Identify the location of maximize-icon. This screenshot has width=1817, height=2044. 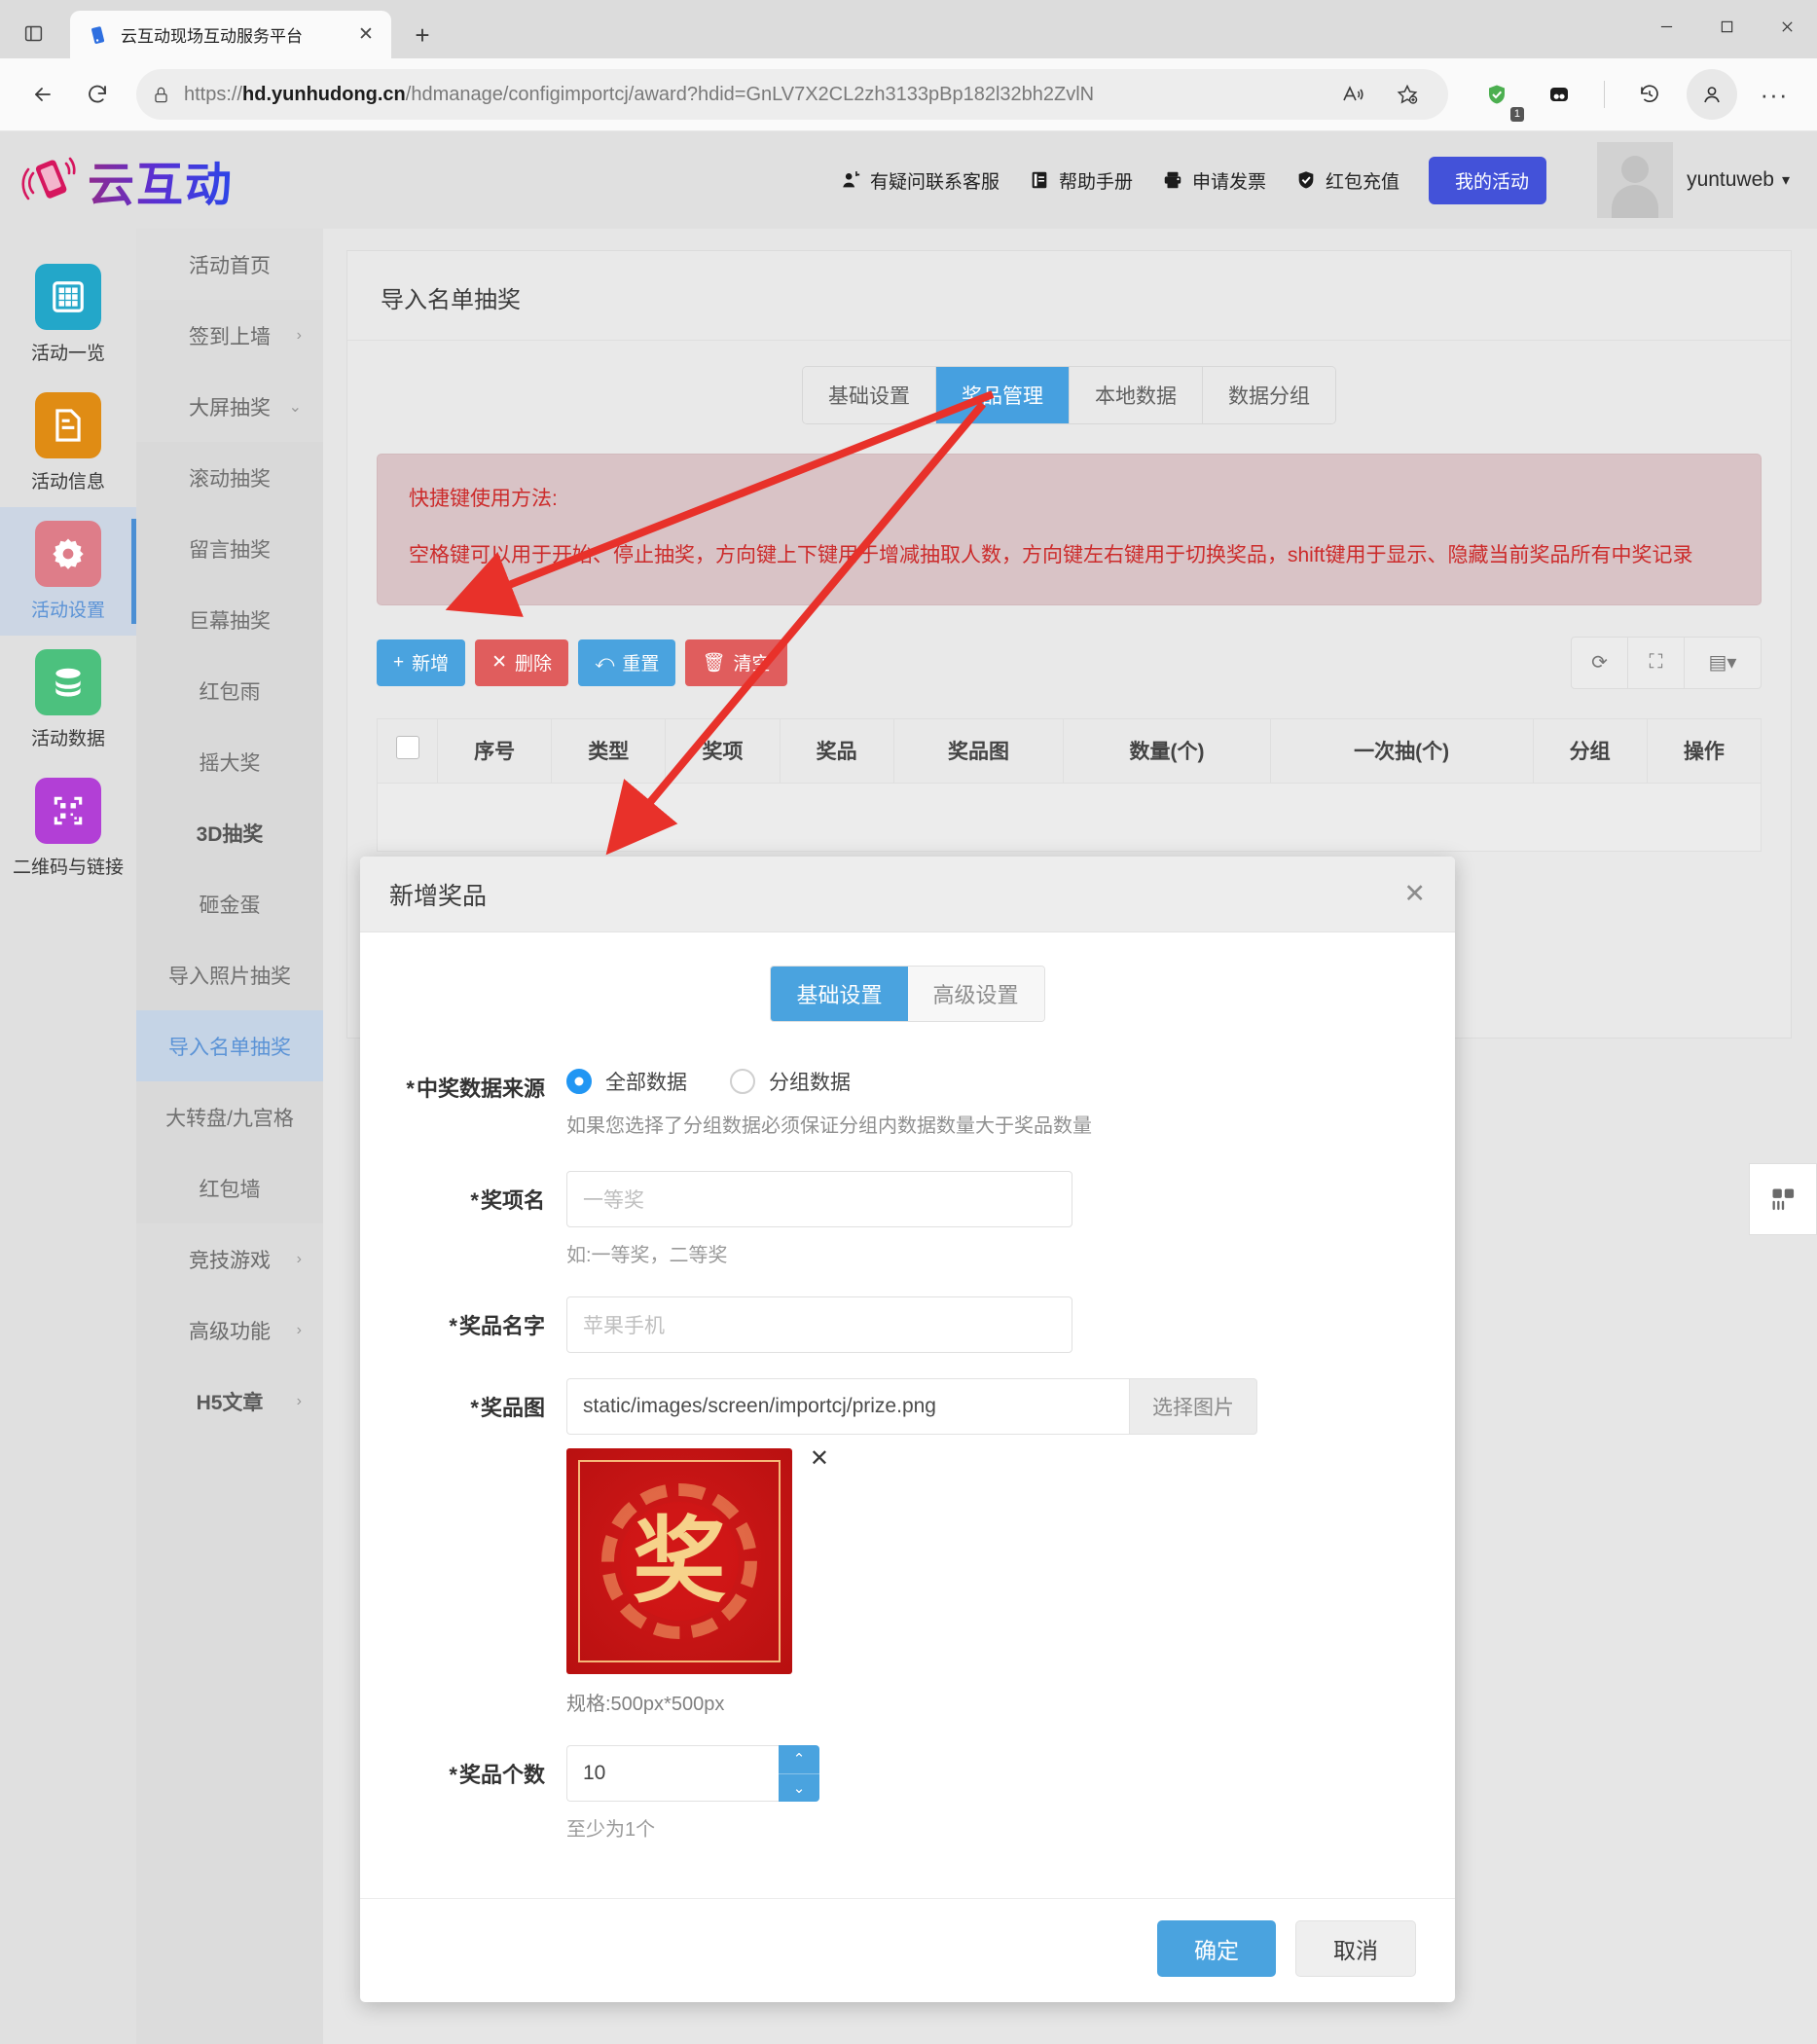
(1726, 27).